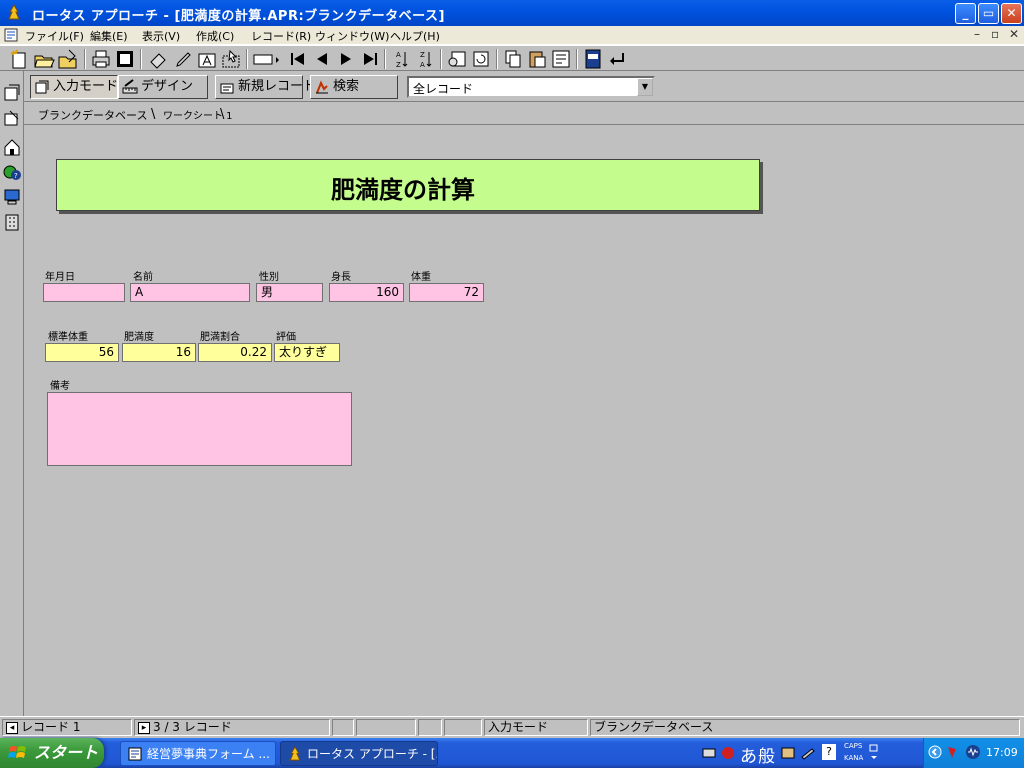 The width and height of the screenshot is (1024, 768). I want to click on sort-asc-icon: AZ, so click(401, 59).